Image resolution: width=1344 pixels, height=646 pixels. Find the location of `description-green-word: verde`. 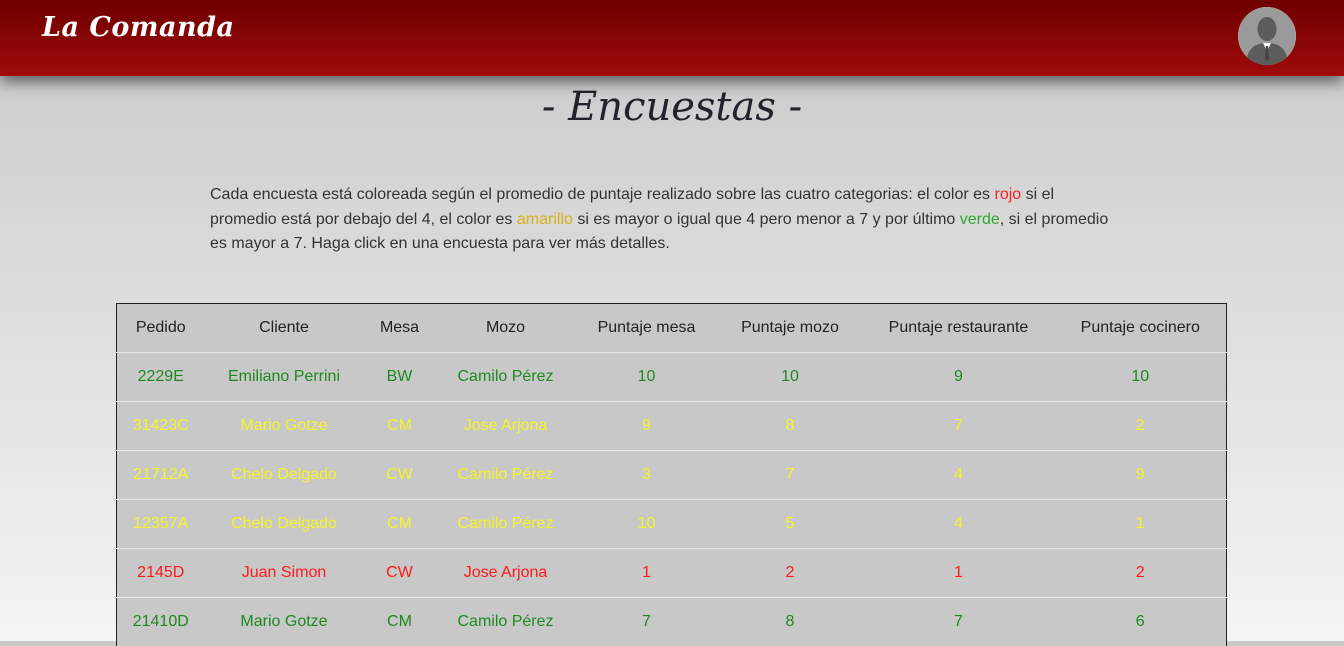

description-green-word: verde is located at coordinates (980, 219).